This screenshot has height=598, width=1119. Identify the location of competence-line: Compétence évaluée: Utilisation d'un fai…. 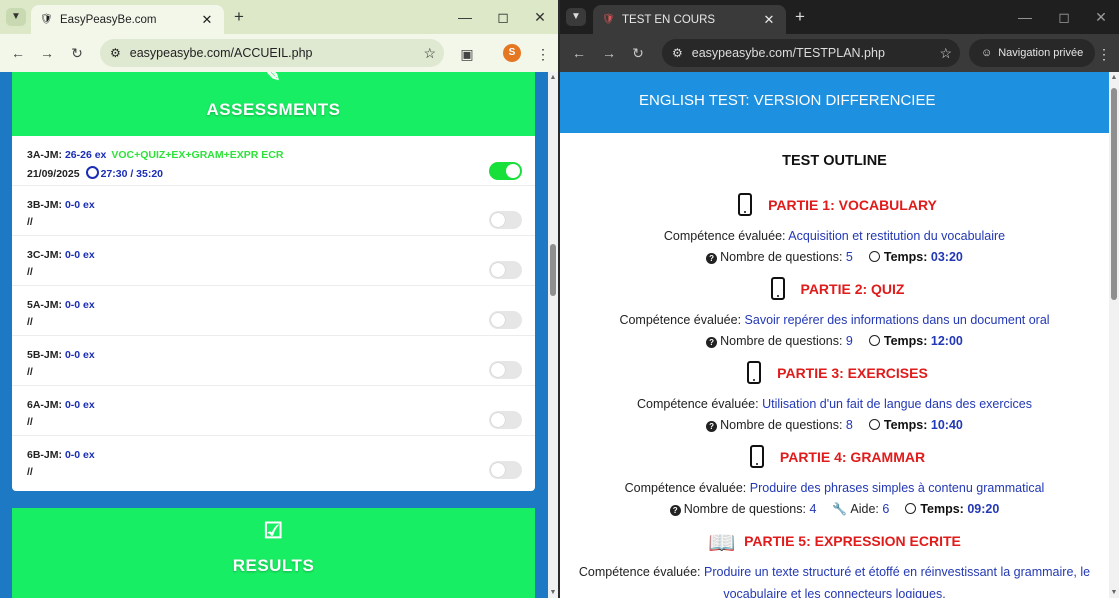
(834, 404).